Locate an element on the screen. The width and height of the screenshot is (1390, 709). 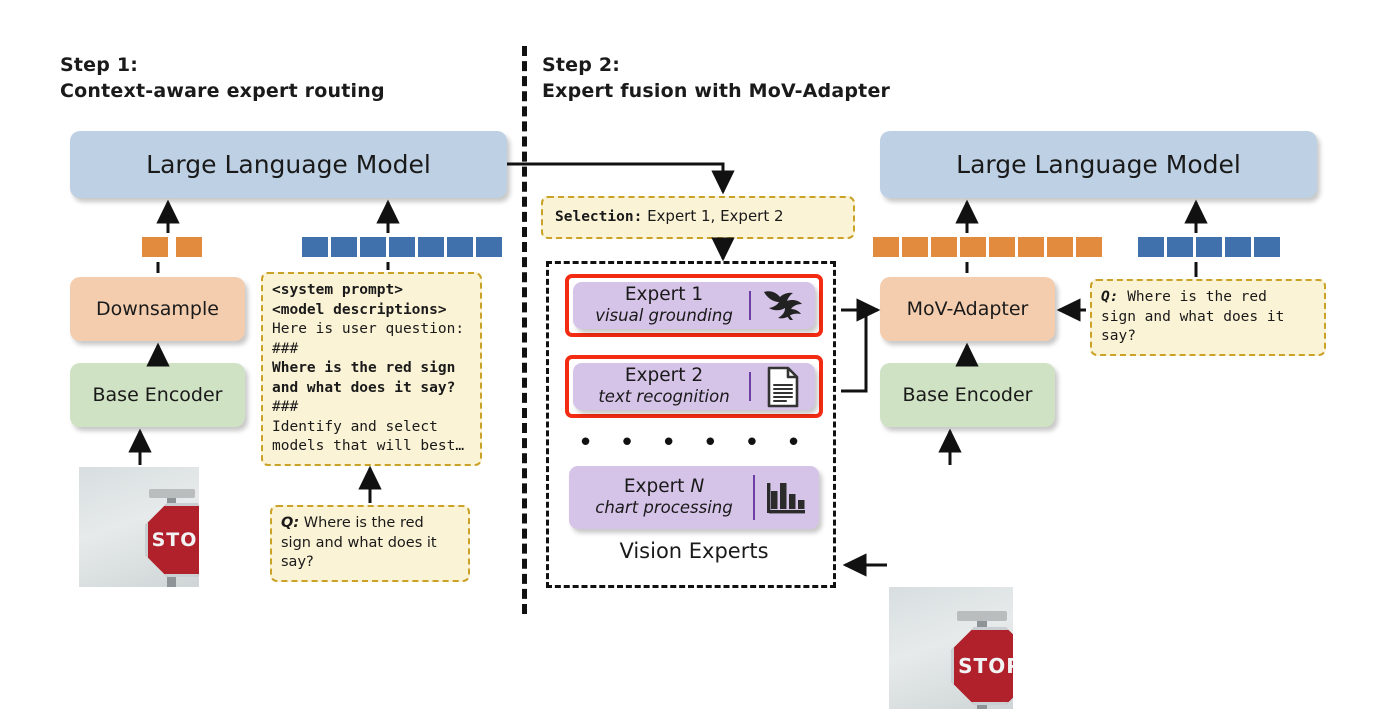
selection-note: Selection: Expert 1, Expert 2 is located at coordinates (698, 217).